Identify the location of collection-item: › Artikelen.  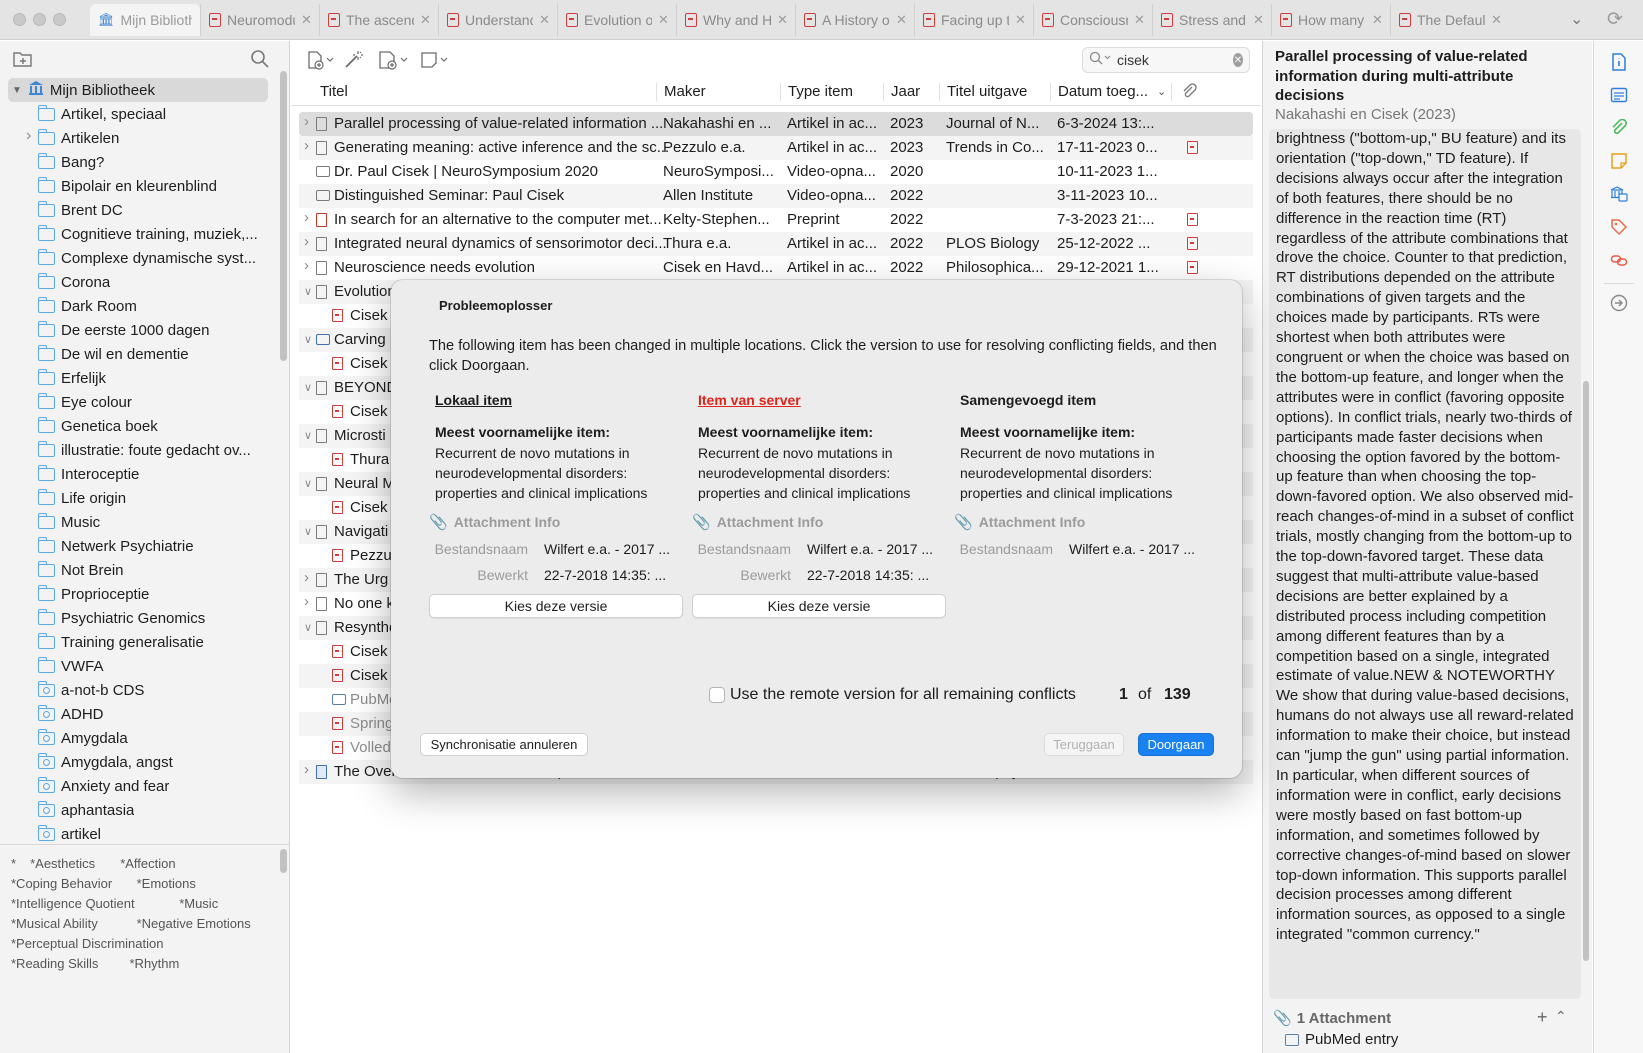
(135, 138).